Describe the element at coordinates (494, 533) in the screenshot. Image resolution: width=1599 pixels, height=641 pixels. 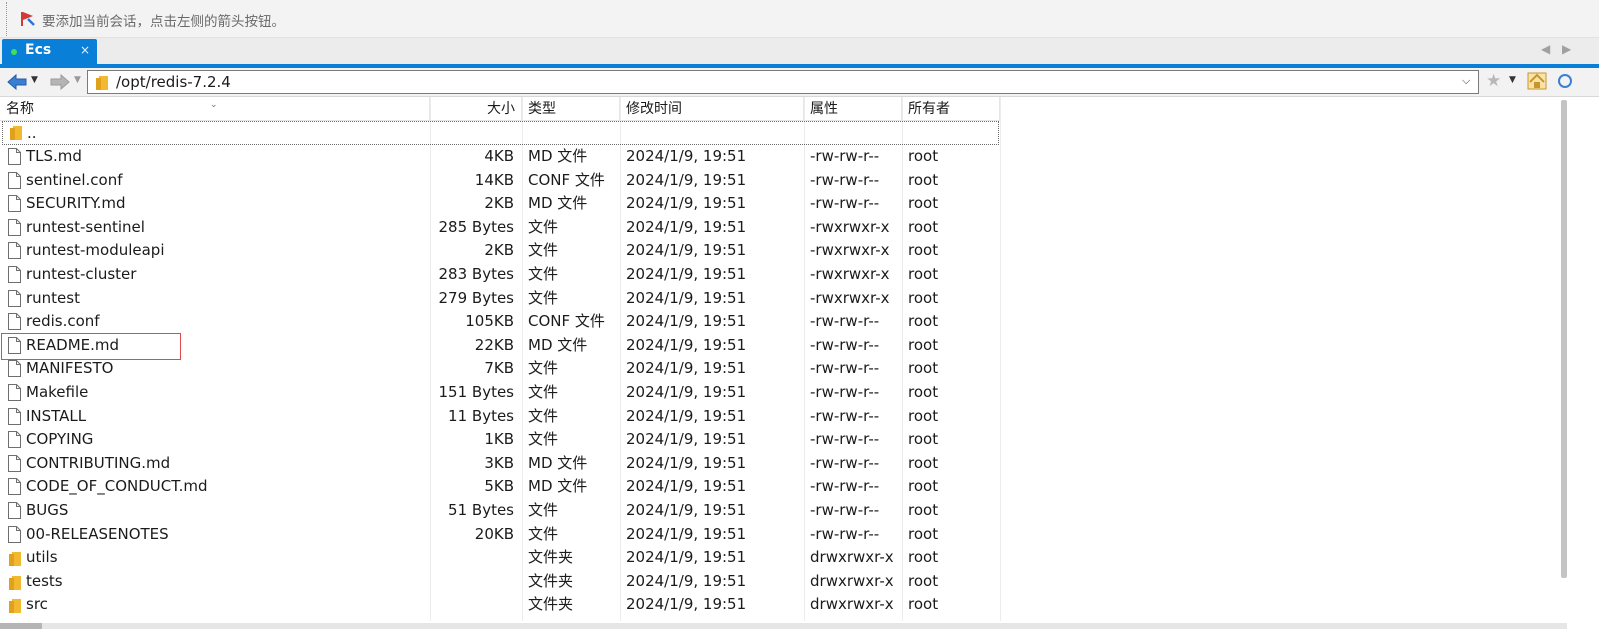
I see `file-size: 20KB` at that location.